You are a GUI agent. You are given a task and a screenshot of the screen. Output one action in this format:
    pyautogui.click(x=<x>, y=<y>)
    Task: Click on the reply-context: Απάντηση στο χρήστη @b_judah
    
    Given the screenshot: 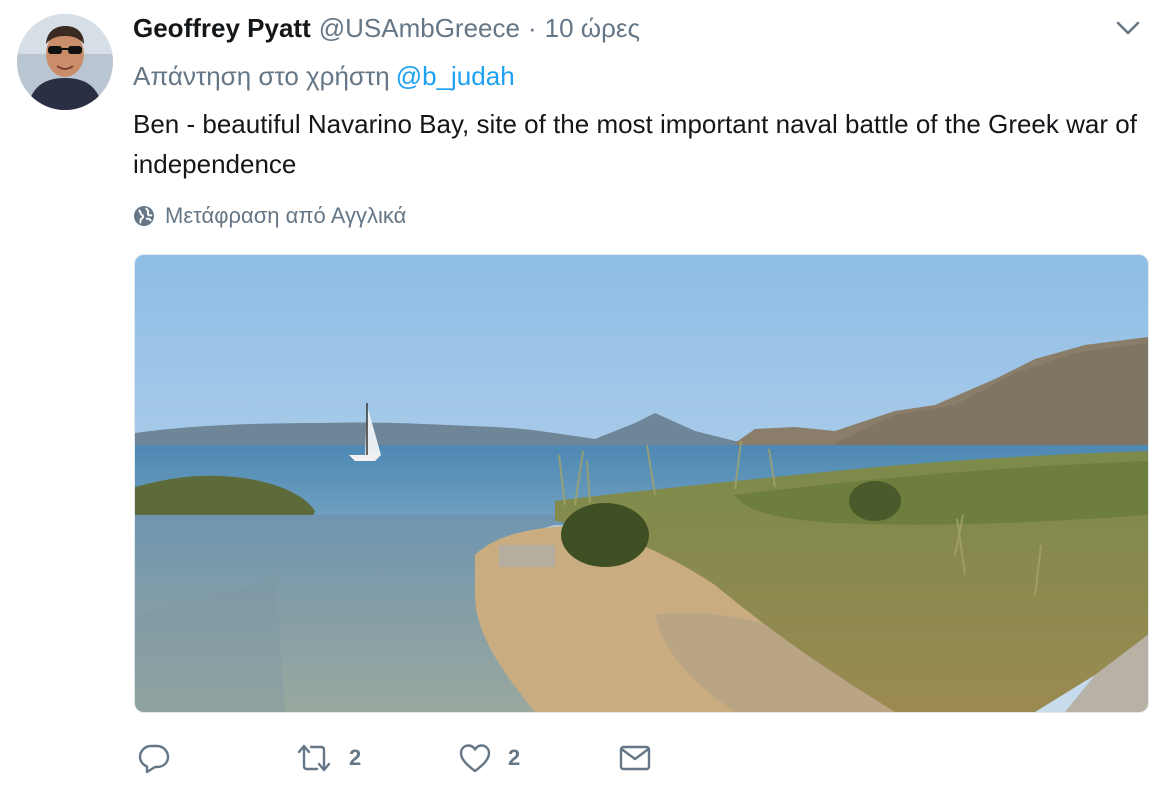 What is the action you would take?
    pyautogui.click(x=324, y=76)
    